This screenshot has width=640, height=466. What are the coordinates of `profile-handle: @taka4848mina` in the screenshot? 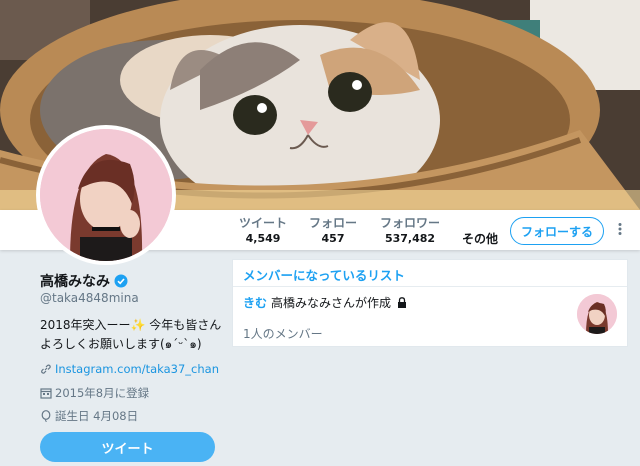 It's located at (89, 298).